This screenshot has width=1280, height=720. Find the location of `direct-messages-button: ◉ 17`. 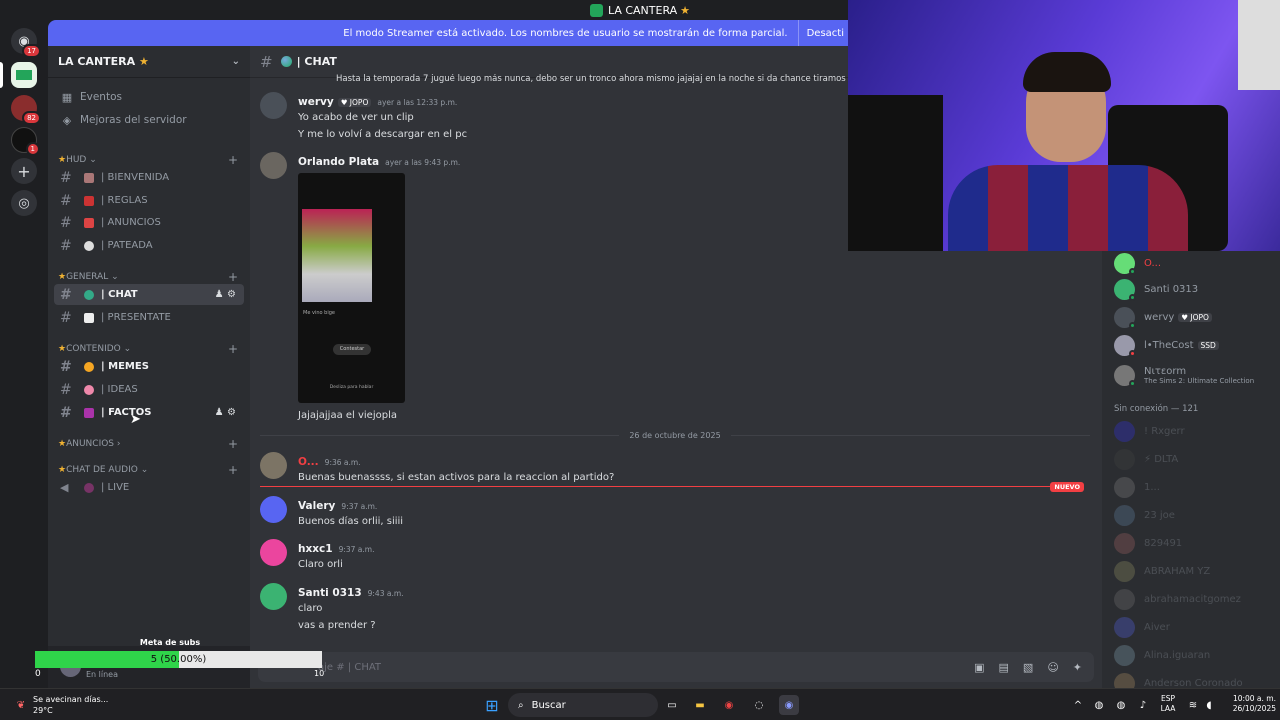

direct-messages-button: ◉ 17 is located at coordinates (26, 43).